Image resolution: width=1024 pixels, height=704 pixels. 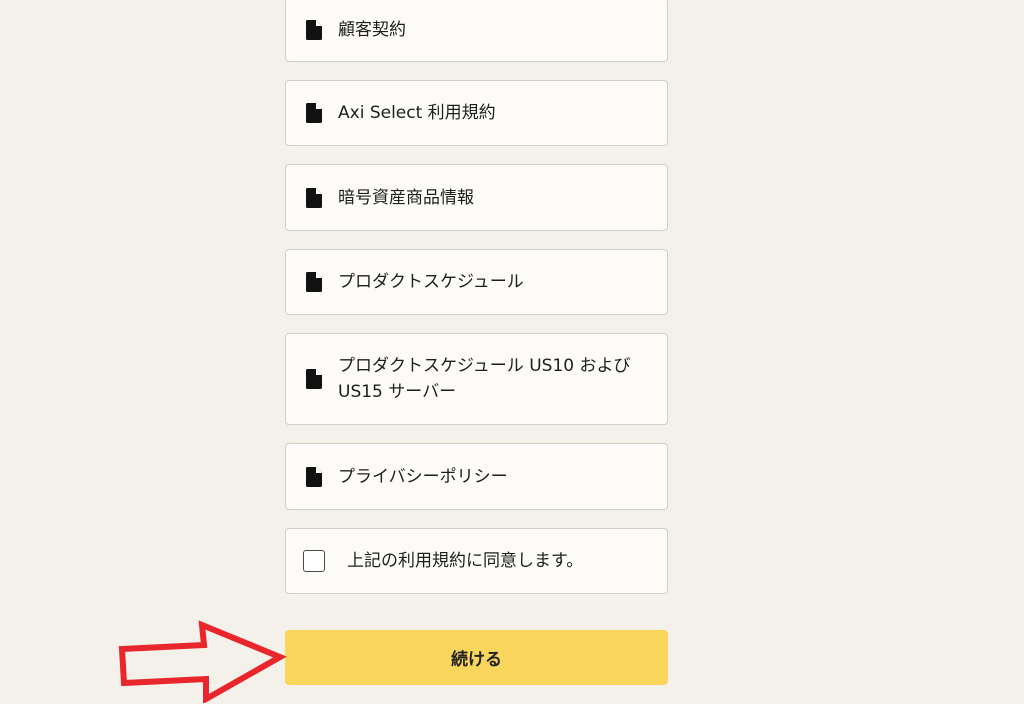 I want to click on agreement-label: 上記の利用規約に同意します。, so click(x=465, y=561).